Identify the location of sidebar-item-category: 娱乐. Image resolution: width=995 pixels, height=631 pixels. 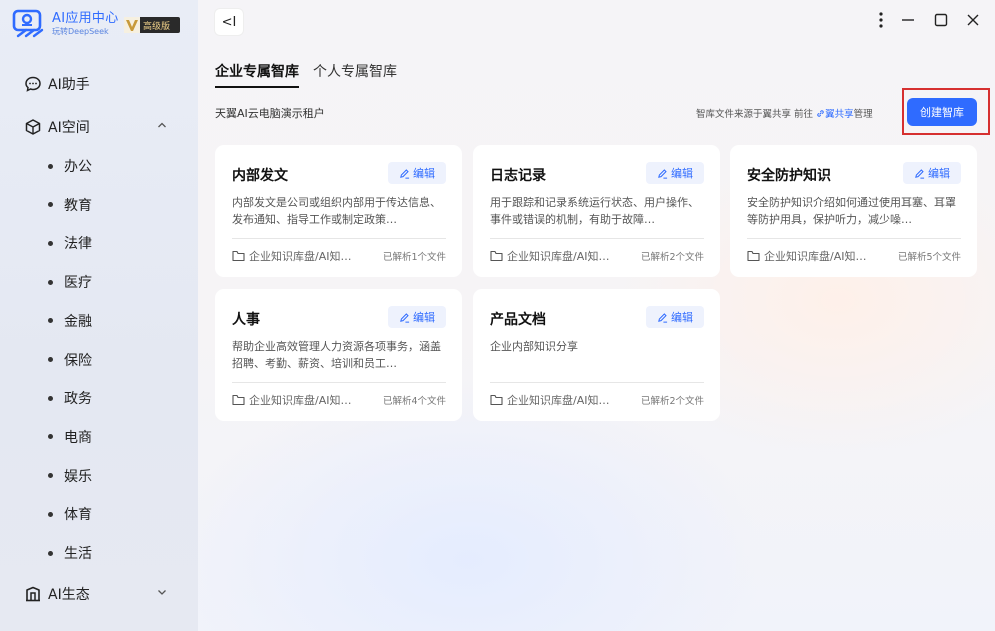
(70, 476).